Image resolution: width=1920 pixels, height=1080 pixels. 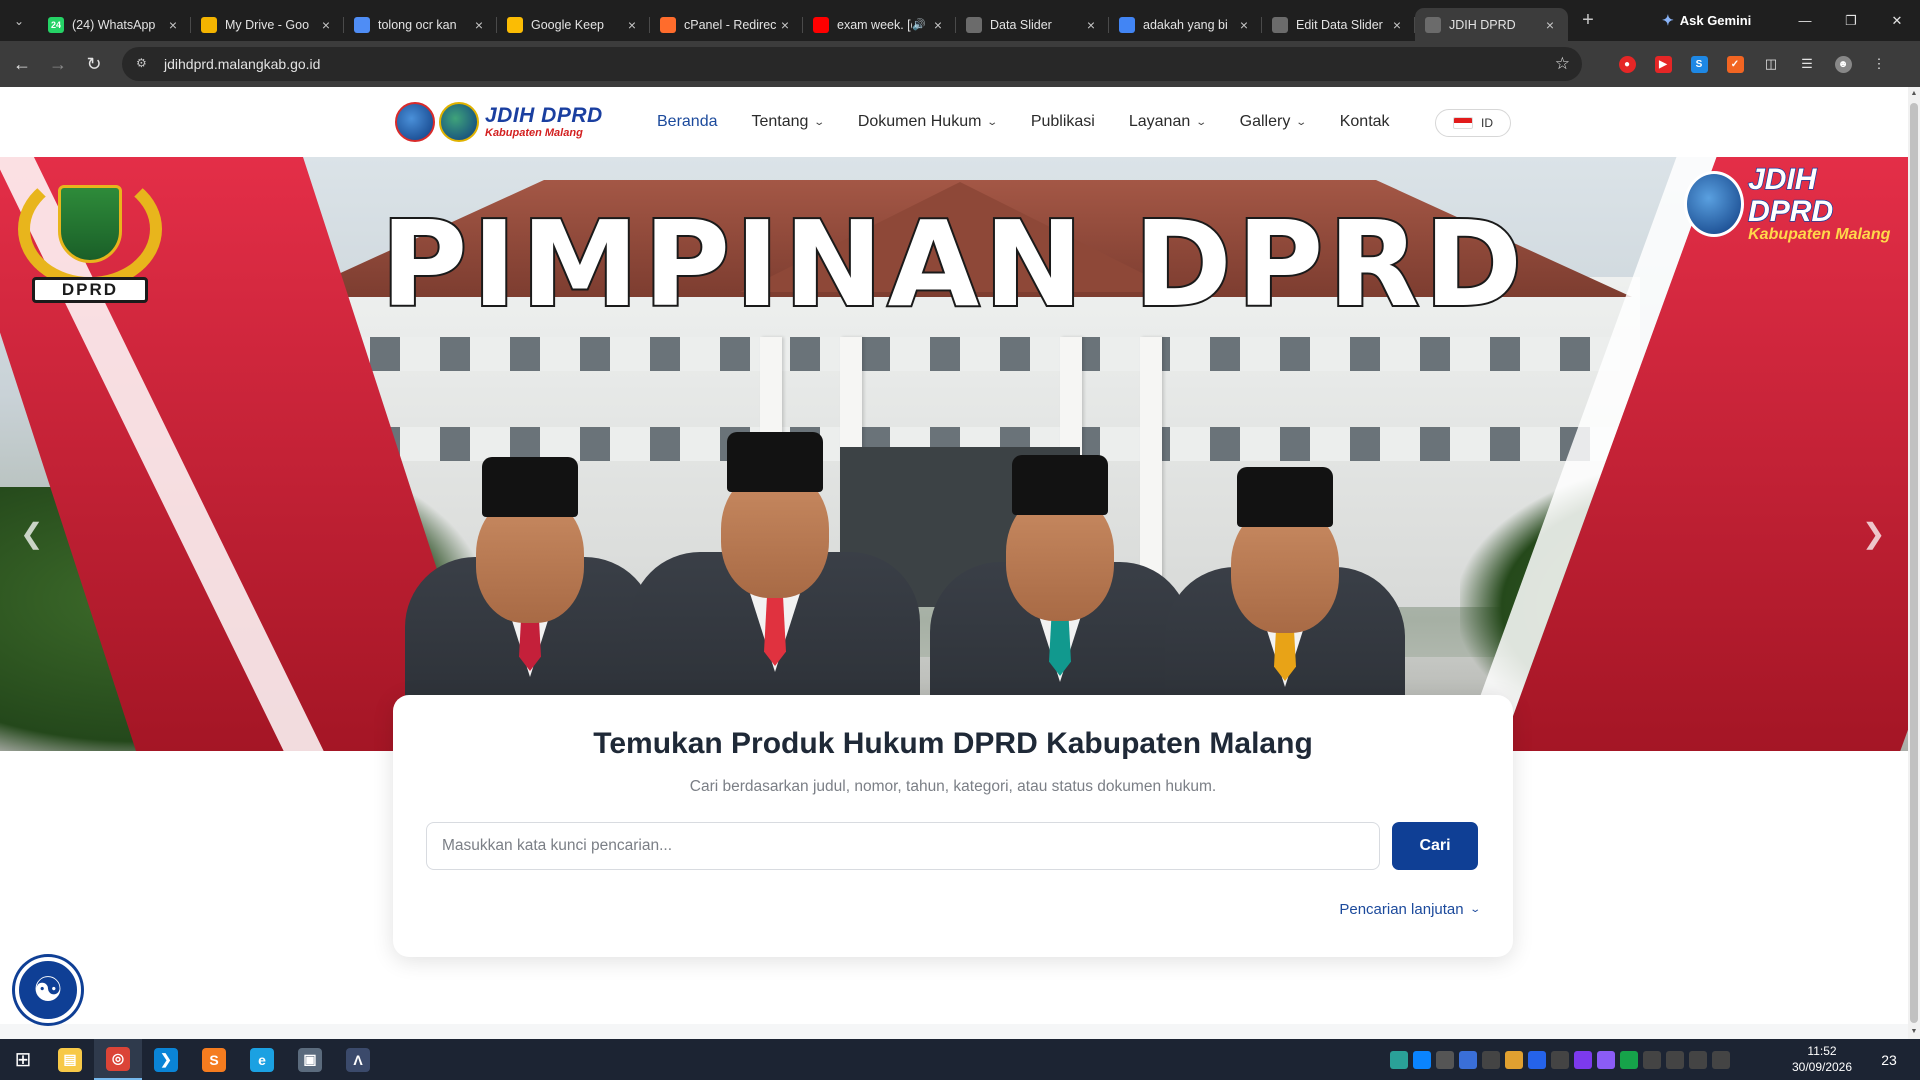 What do you see at coordinates (267, 24) in the screenshot?
I see `browser-tab: My Drive - Goo ×` at bounding box center [267, 24].